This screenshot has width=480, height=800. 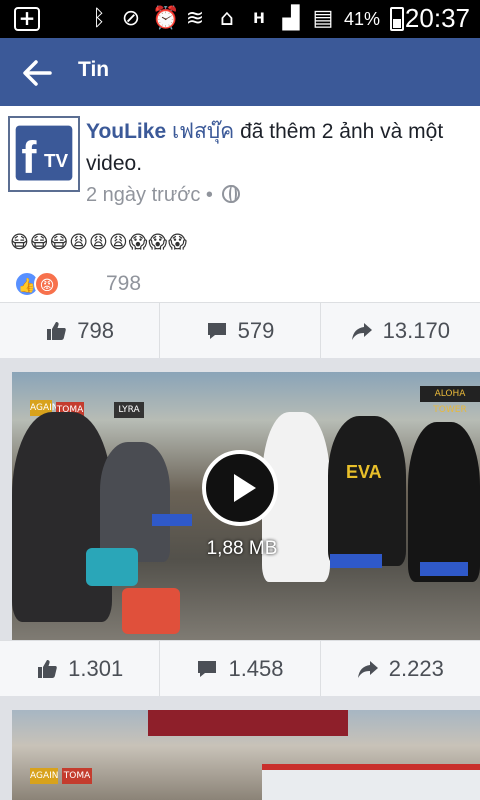 I want to click on reaction-count: 798, so click(x=124, y=283).